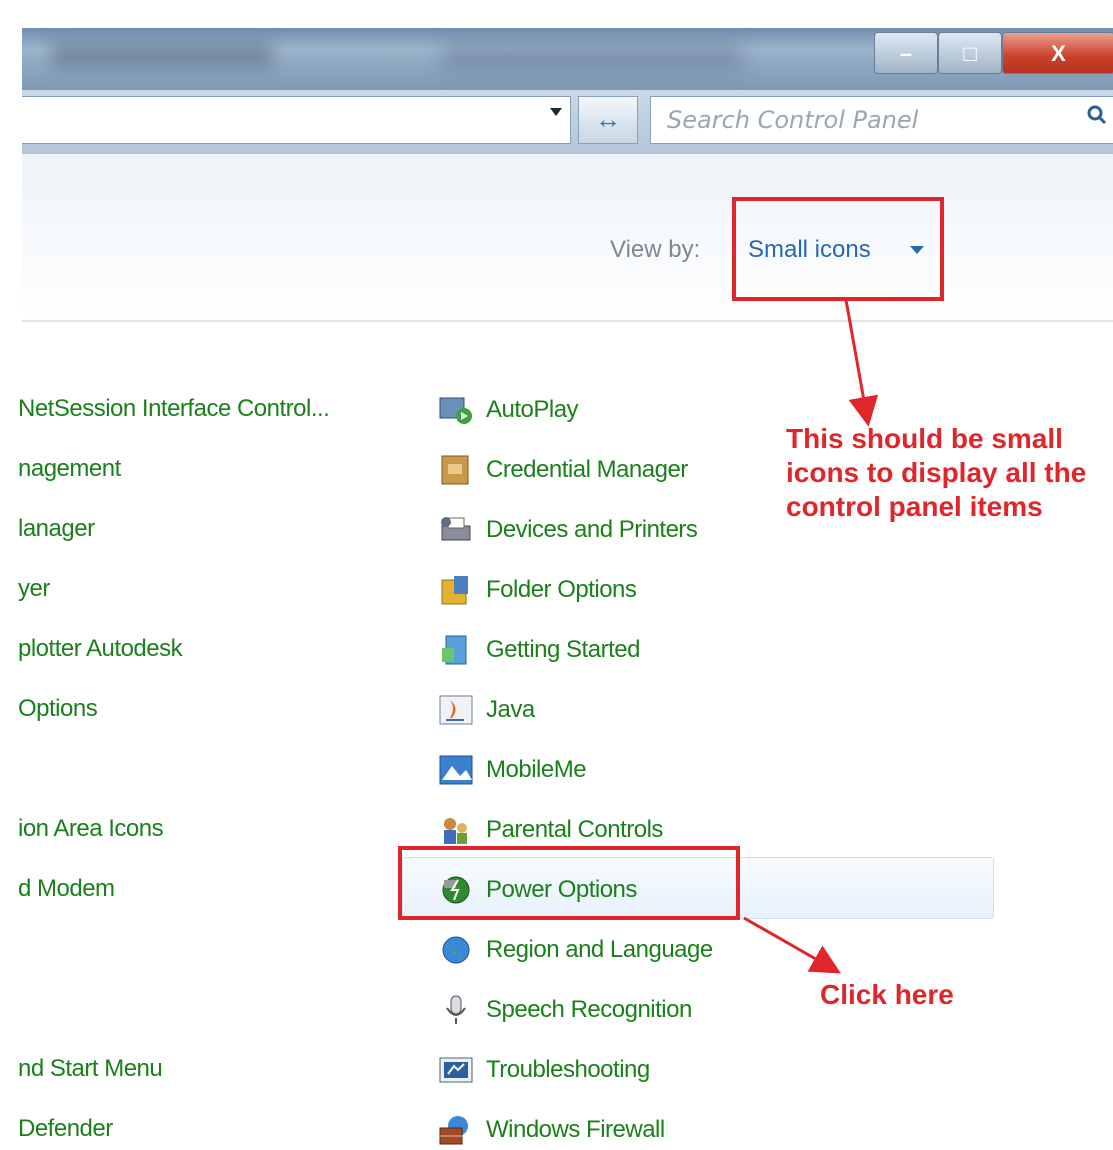  What do you see at coordinates (861, 363) in the screenshot?
I see `arrow-to-note` at bounding box center [861, 363].